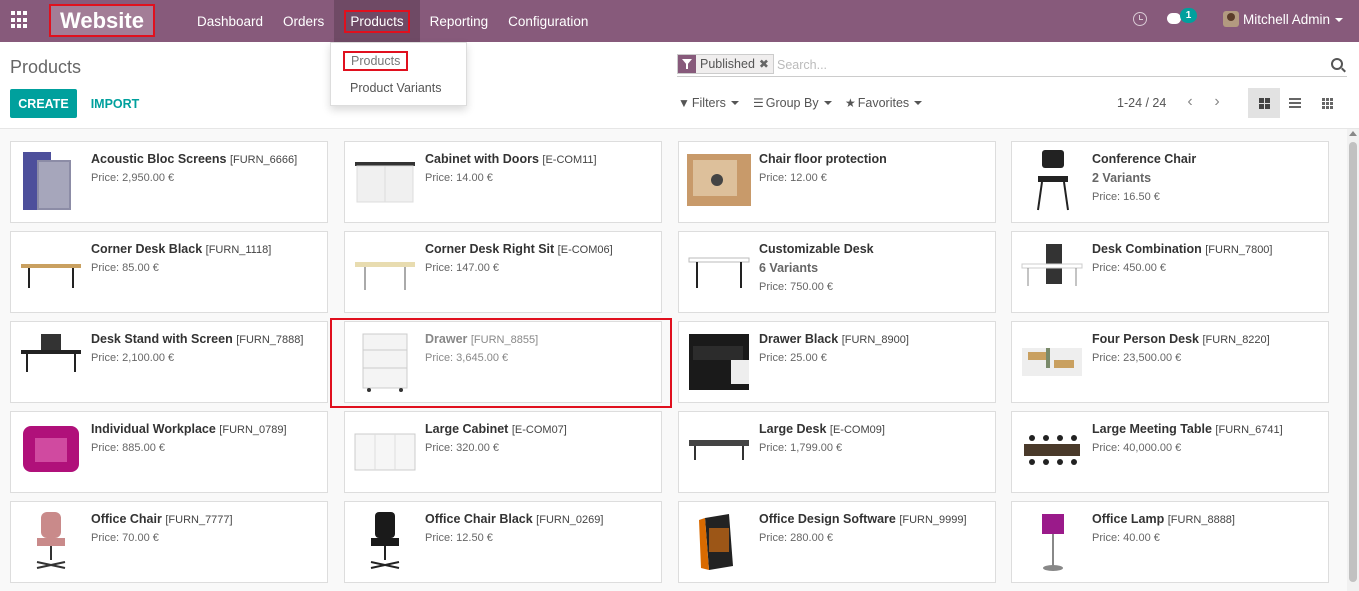 This screenshot has width=1359, height=591. I want to click on product-reference: [FURN_8220], so click(1236, 340).